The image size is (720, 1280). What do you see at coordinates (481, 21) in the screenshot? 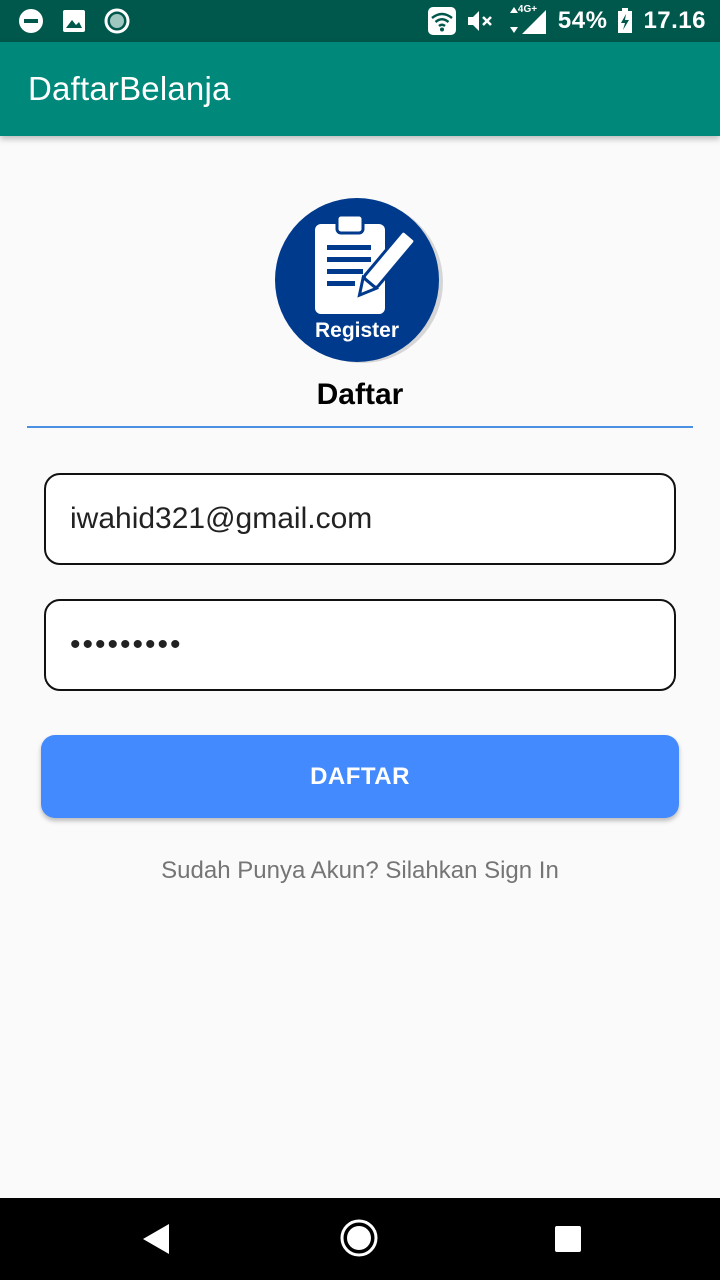
I see `mute-icon` at bounding box center [481, 21].